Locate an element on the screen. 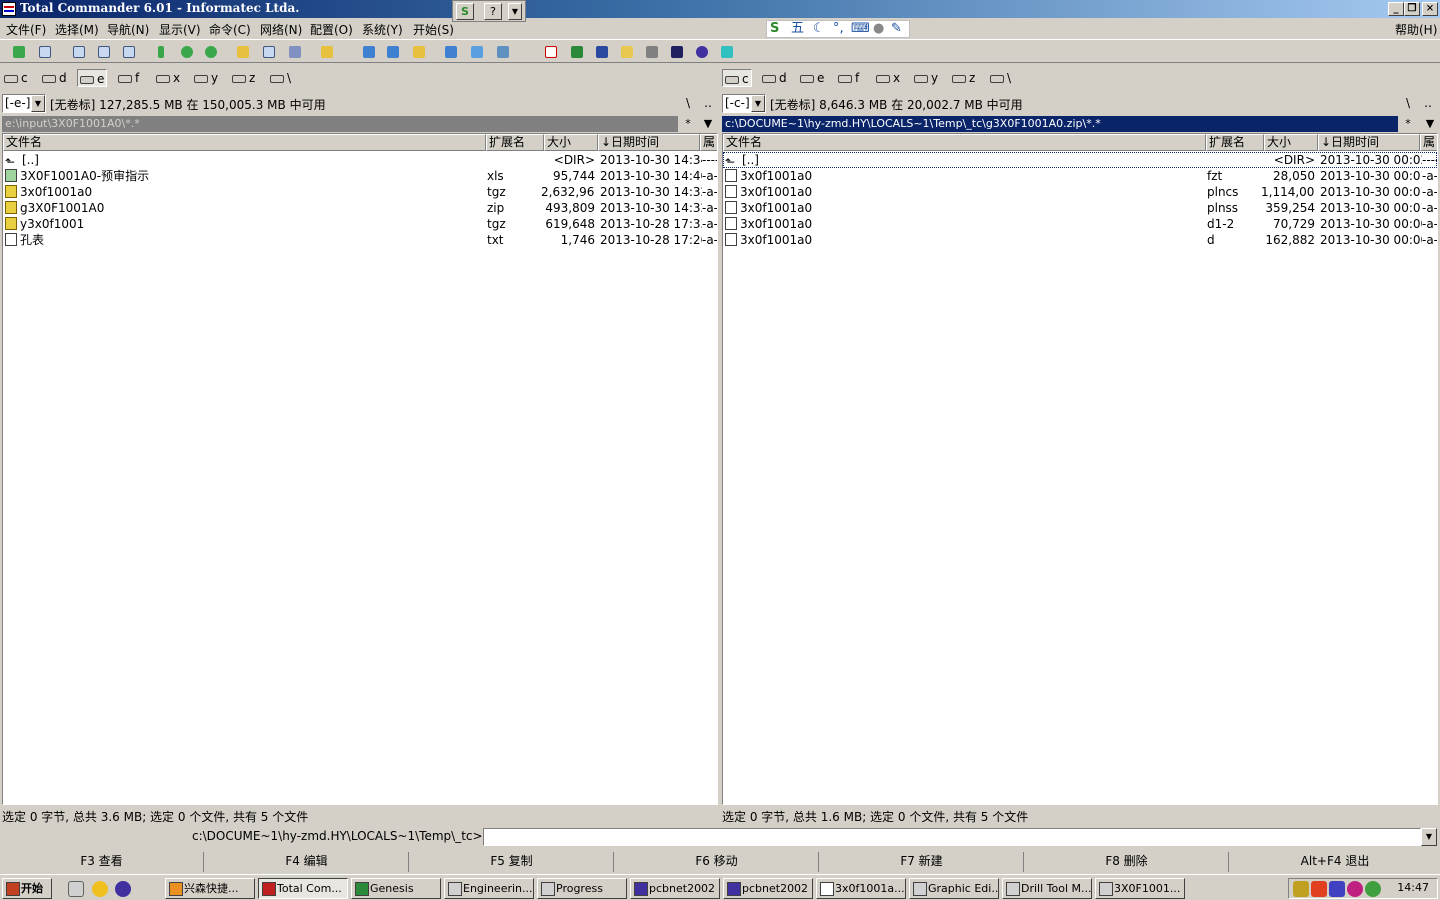 This screenshot has height=900, width=1440. close-button: × is located at coordinates (1430, 9).